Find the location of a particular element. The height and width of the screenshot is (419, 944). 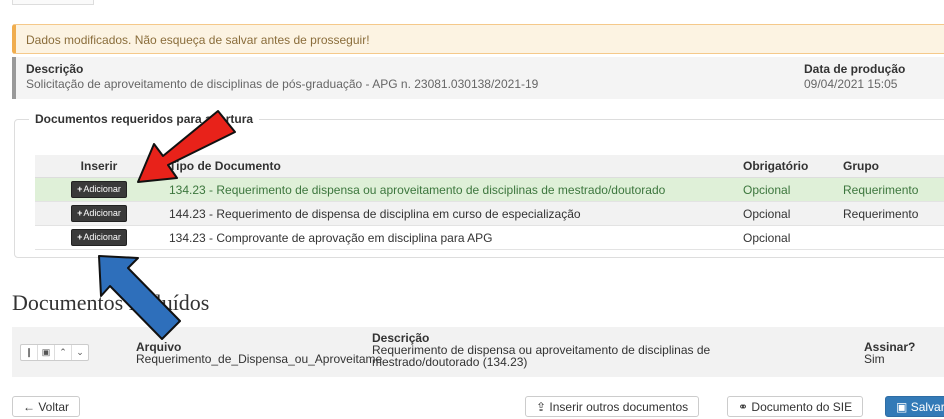

group-cell is located at coordinates (890, 237).